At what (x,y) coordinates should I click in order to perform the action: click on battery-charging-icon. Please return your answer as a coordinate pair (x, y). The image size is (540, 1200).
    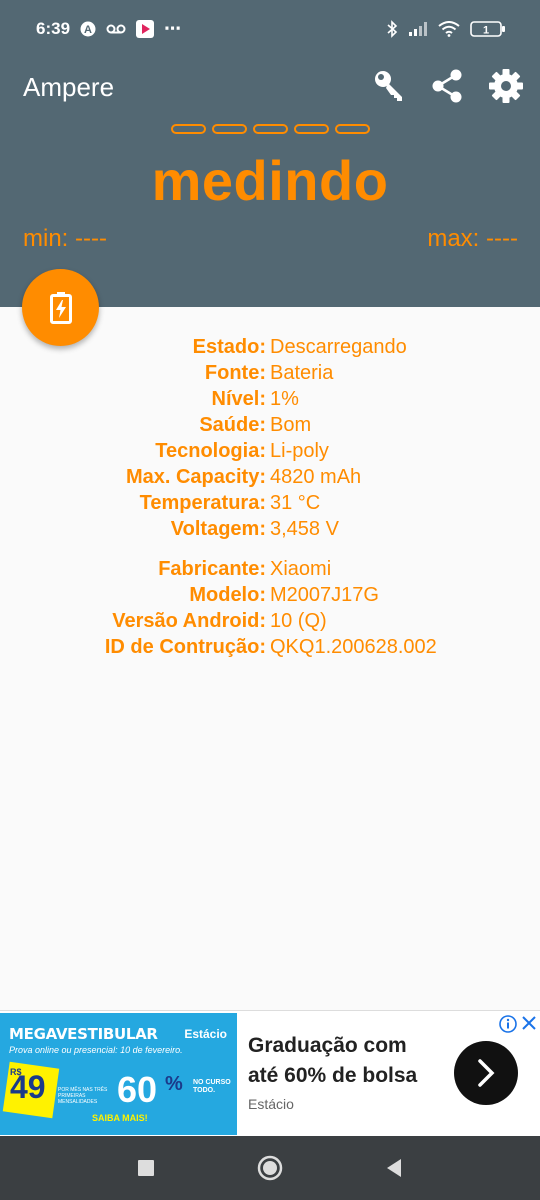
    Looking at the image, I should click on (60, 307).